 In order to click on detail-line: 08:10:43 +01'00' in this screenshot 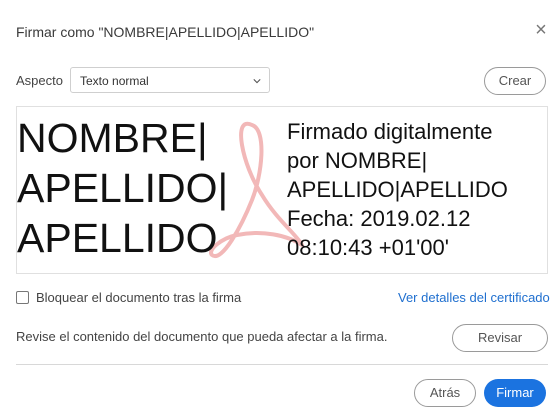, I will do `click(368, 247)`.